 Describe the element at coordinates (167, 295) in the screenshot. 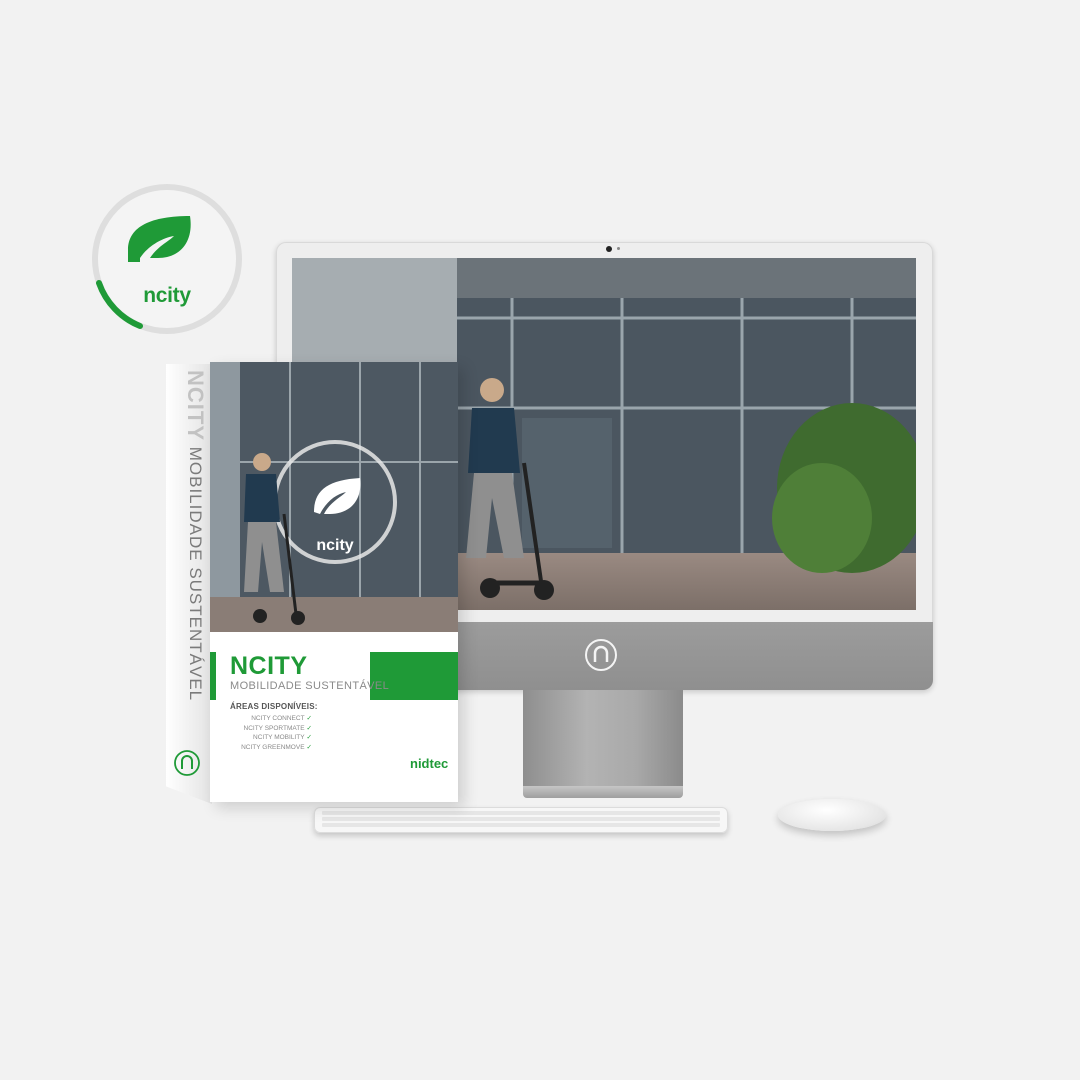

I see `badge-brand: ncity` at that location.